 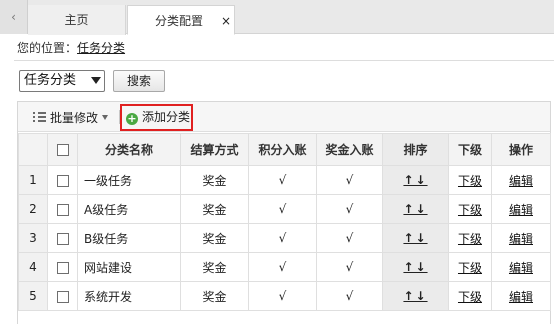 I want to click on header-select-all, so click(x=62, y=149).